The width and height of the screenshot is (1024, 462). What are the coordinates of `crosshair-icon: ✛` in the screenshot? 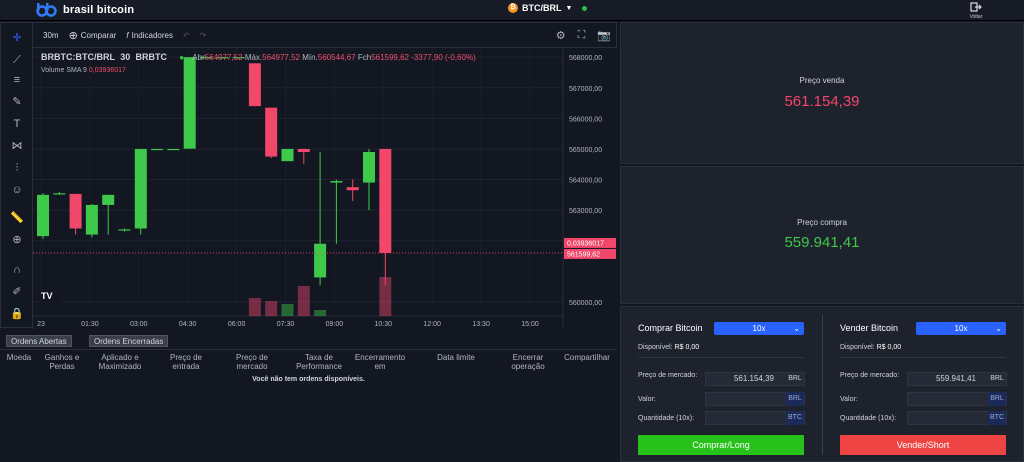 It's located at (17, 38).